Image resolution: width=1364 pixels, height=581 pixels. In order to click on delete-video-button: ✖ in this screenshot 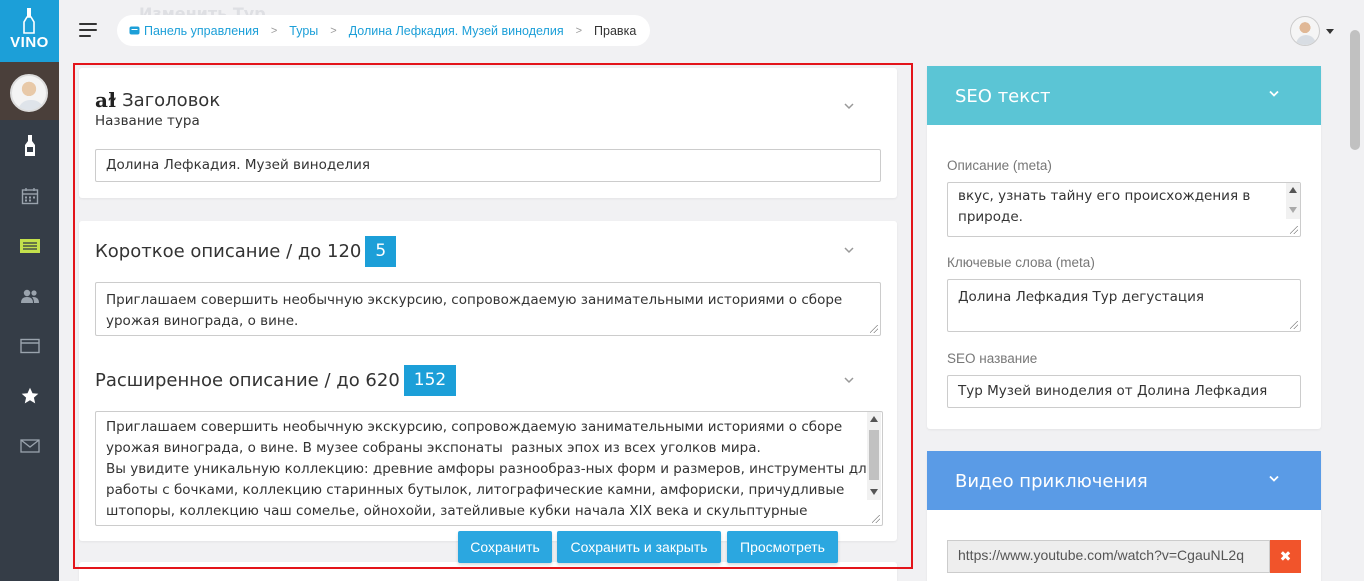, I will do `click(1285, 556)`.